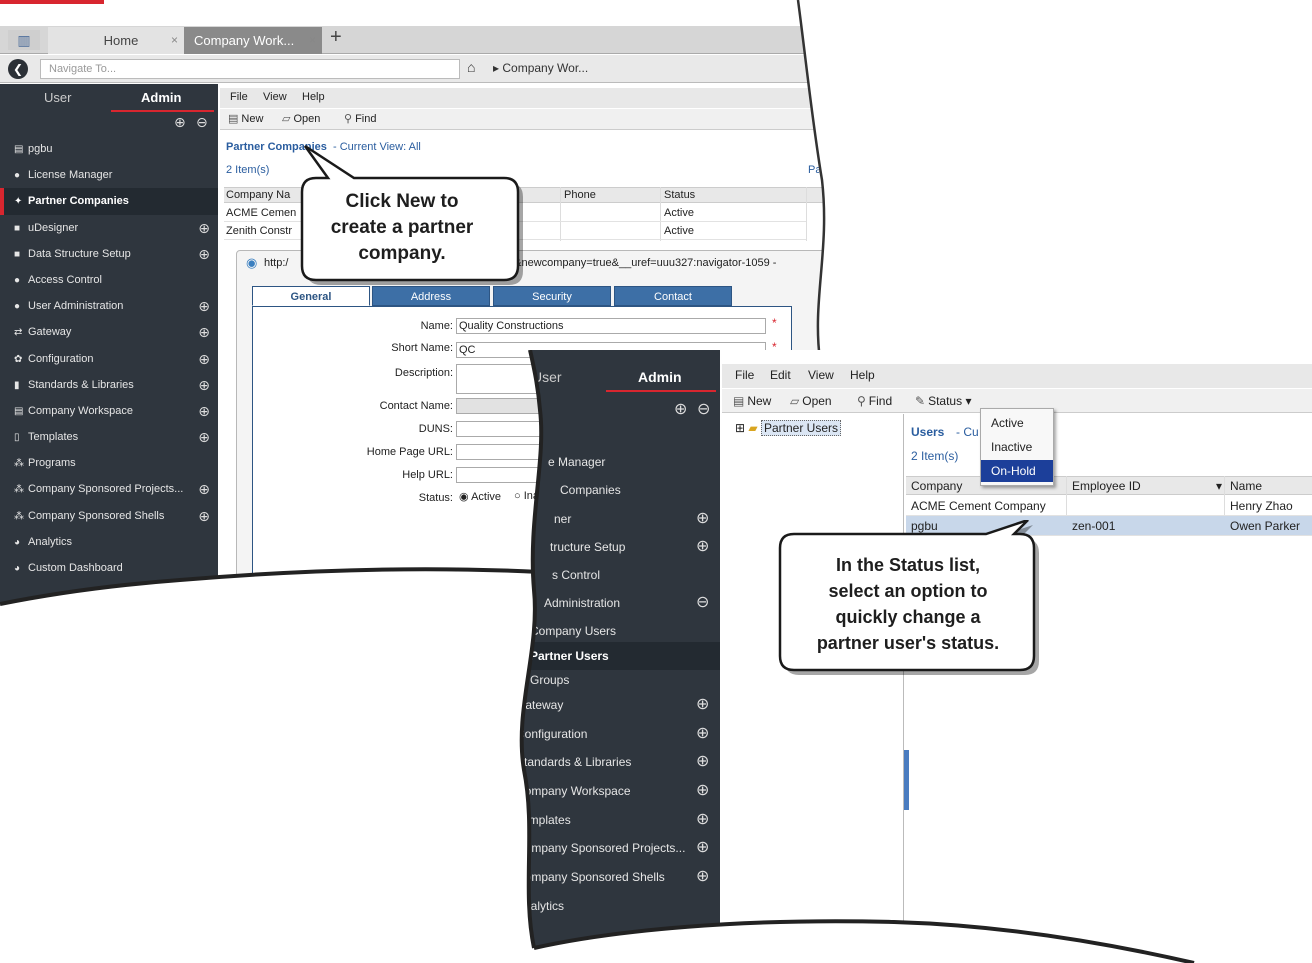 Image resolution: width=1312 pixels, height=963 pixels. What do you see at coordinates (908, 591) in the screenshot?
I see `callout-line: select an option to` at bounding box center [908, 591].